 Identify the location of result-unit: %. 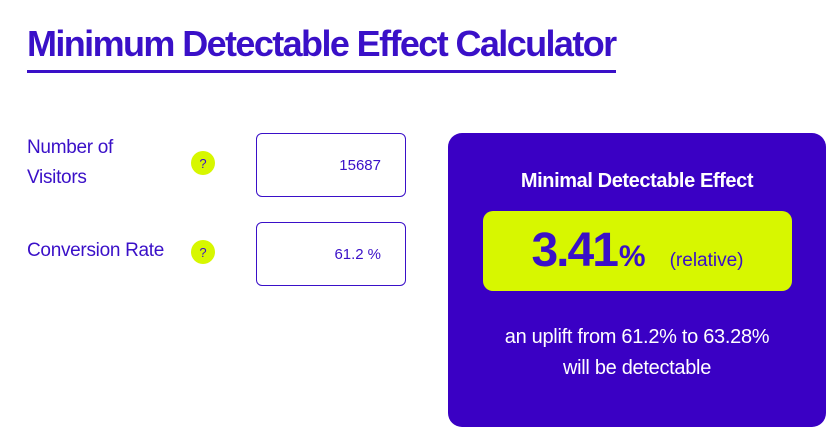
(632, 256).